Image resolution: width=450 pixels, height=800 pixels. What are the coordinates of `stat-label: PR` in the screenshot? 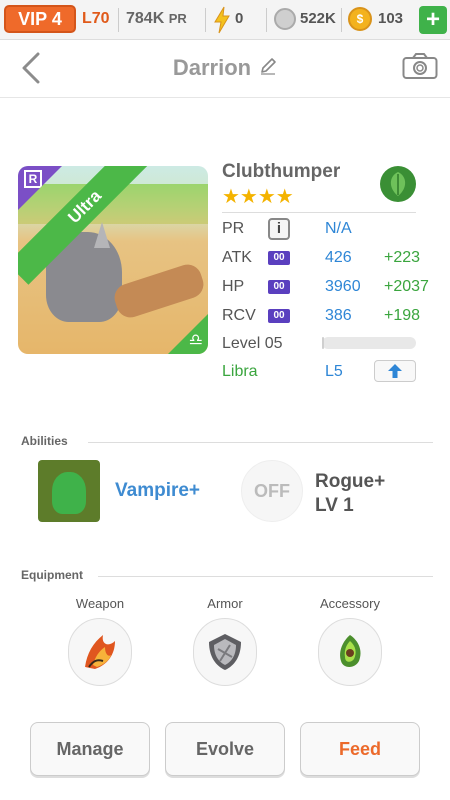 It's located at (233, 228).